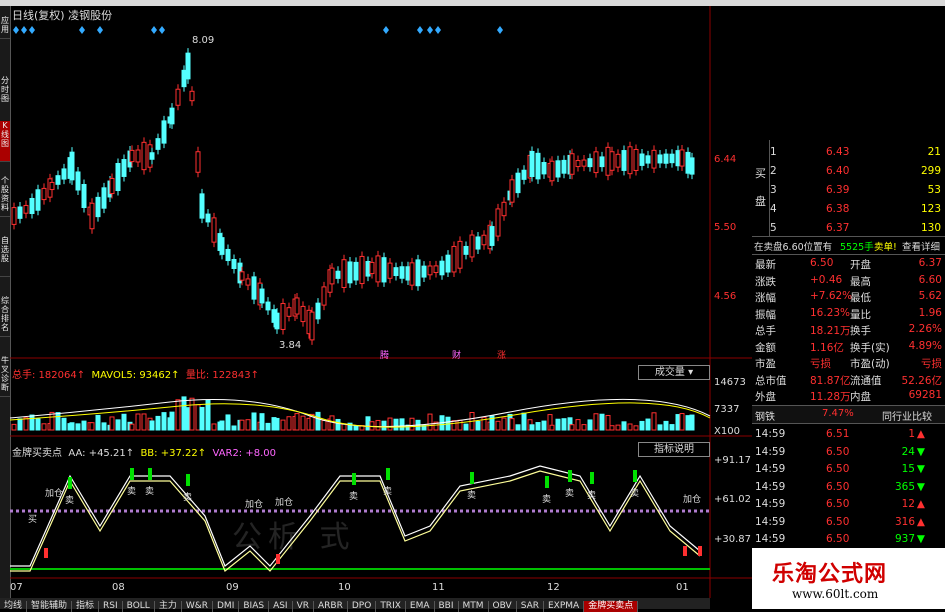  I want to click on industry-compare-button: 同行业比较, so click(907, 415).